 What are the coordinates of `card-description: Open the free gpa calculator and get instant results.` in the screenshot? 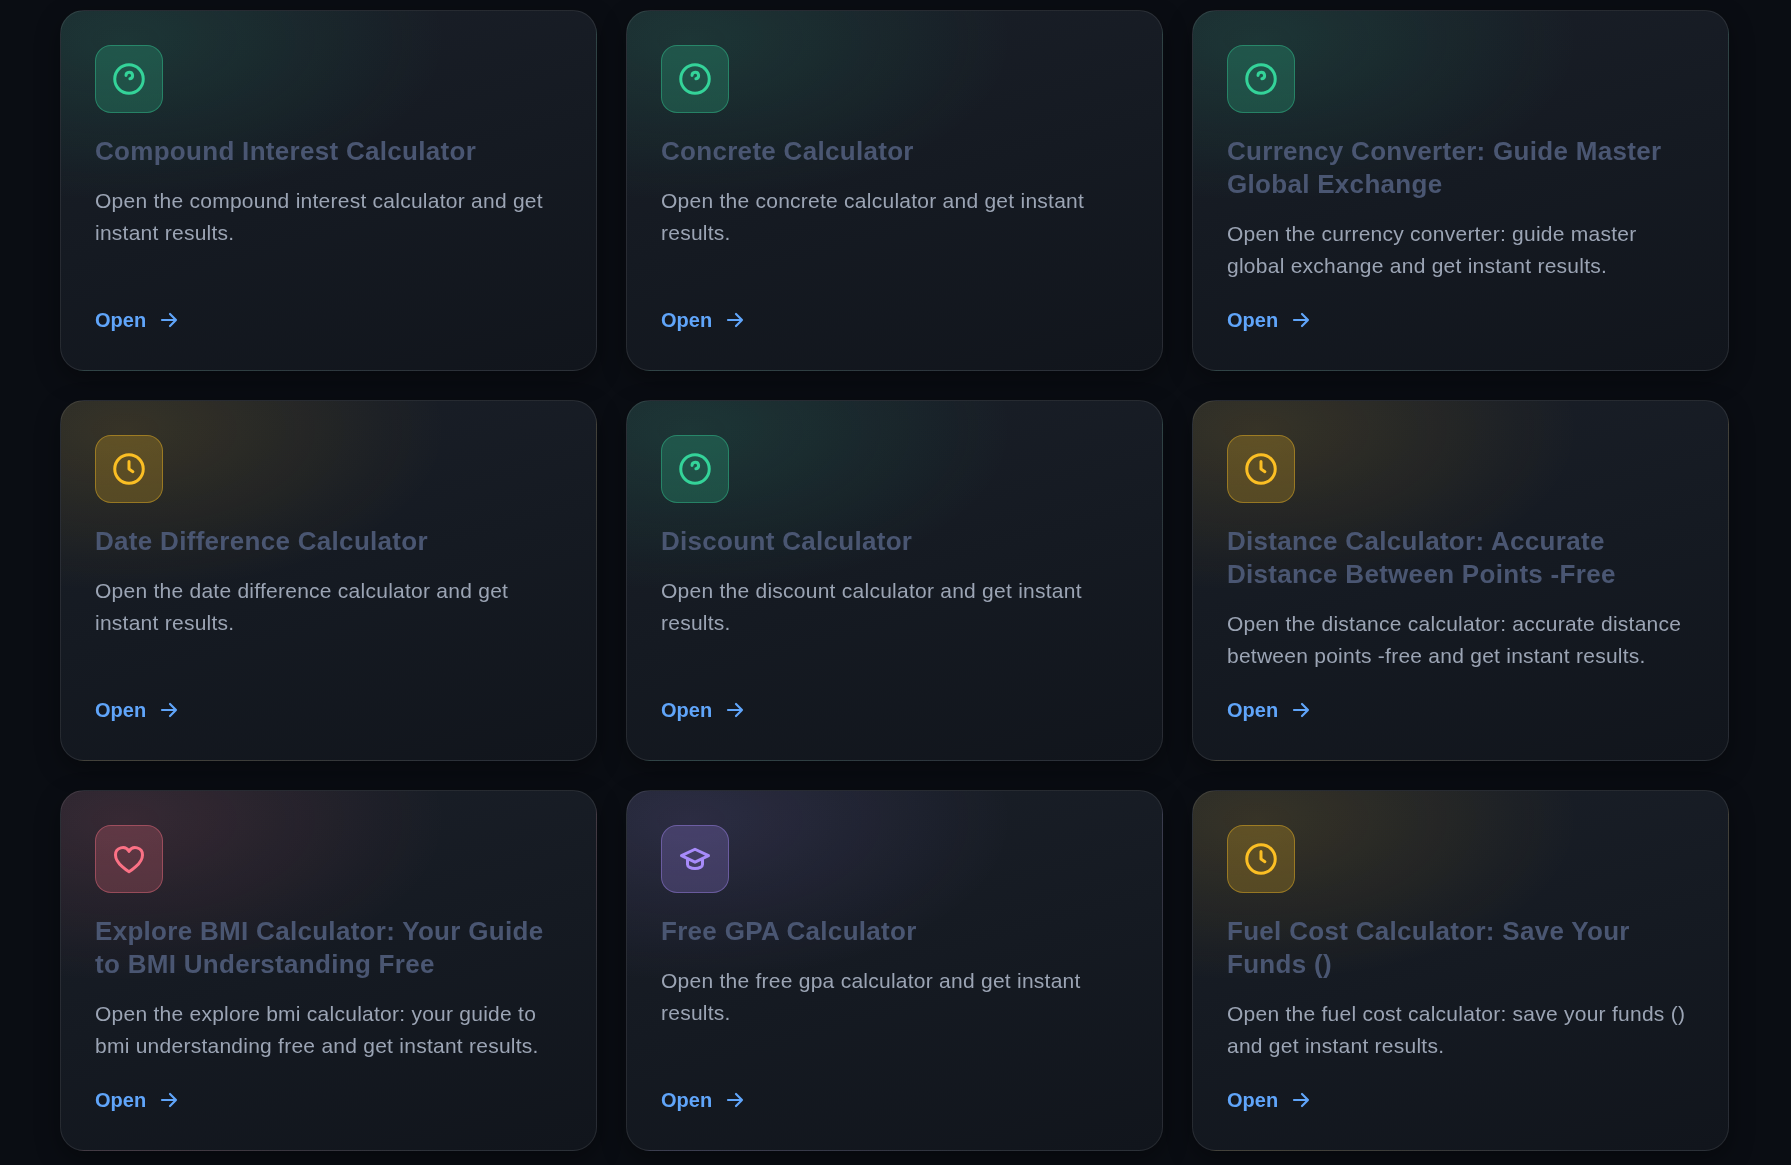 It's located at (871, 997).